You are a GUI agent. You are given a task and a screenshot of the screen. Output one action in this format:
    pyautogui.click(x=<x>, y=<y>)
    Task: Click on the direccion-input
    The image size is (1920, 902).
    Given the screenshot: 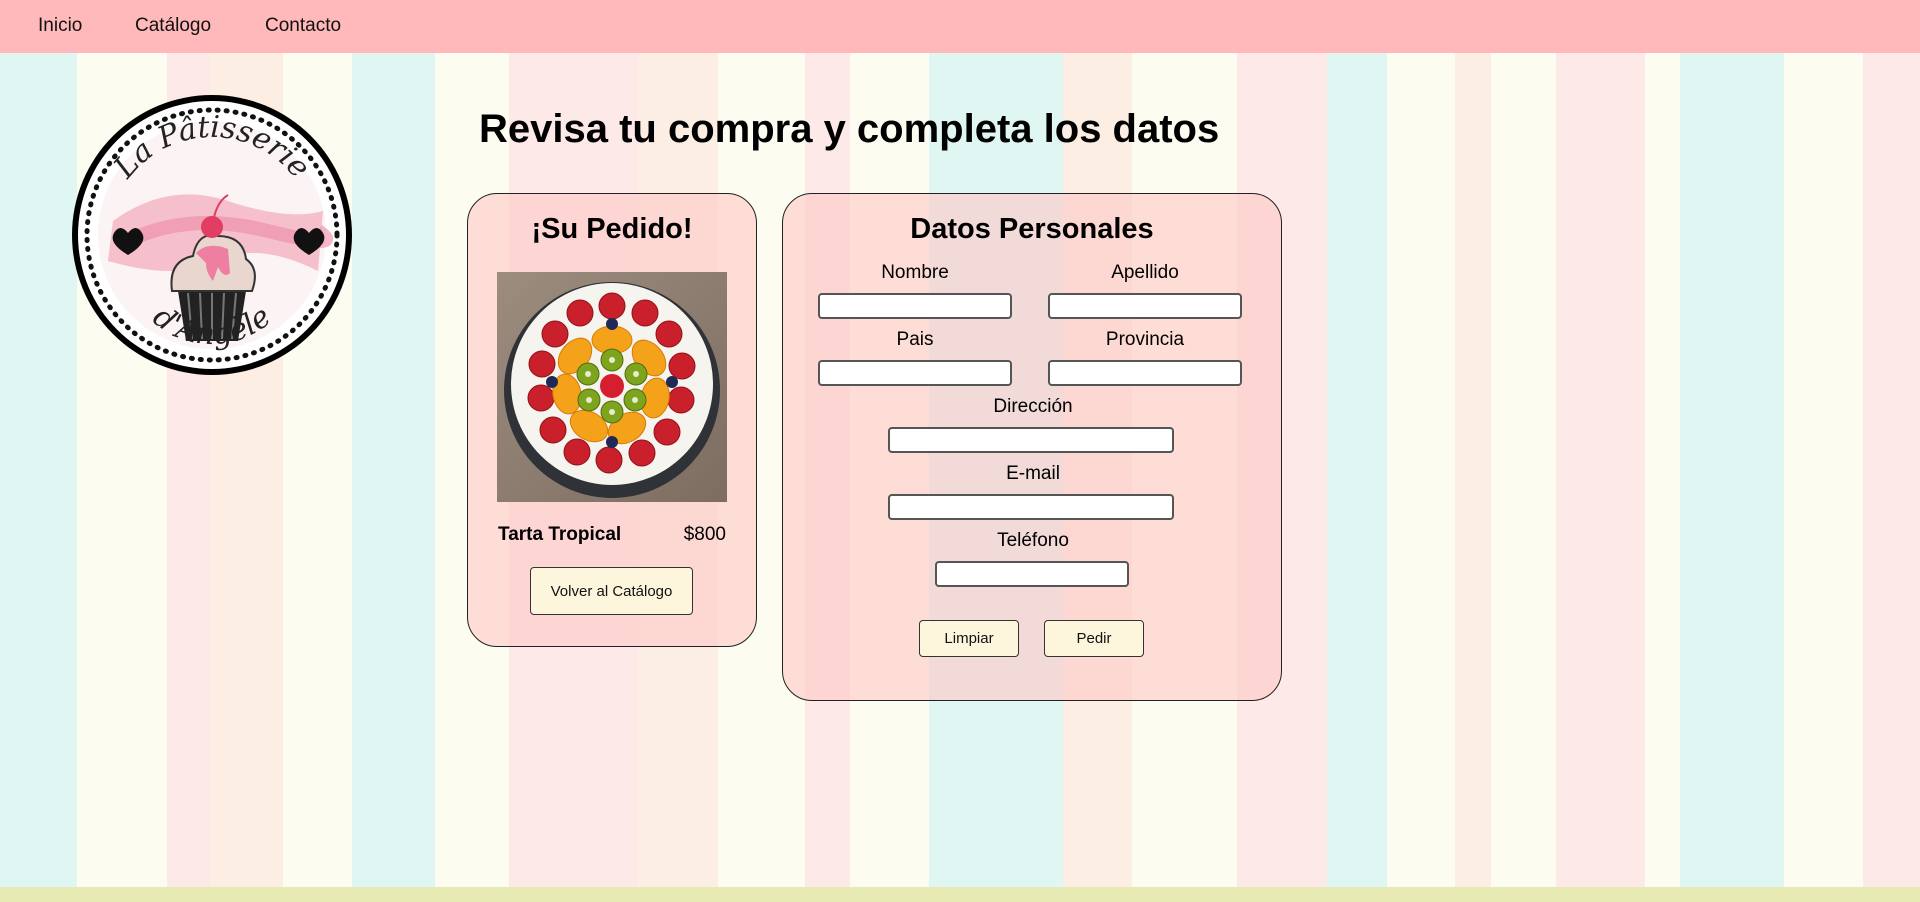 What is the action you would take?
    pyautogui.click(x=1031, y=440)
    